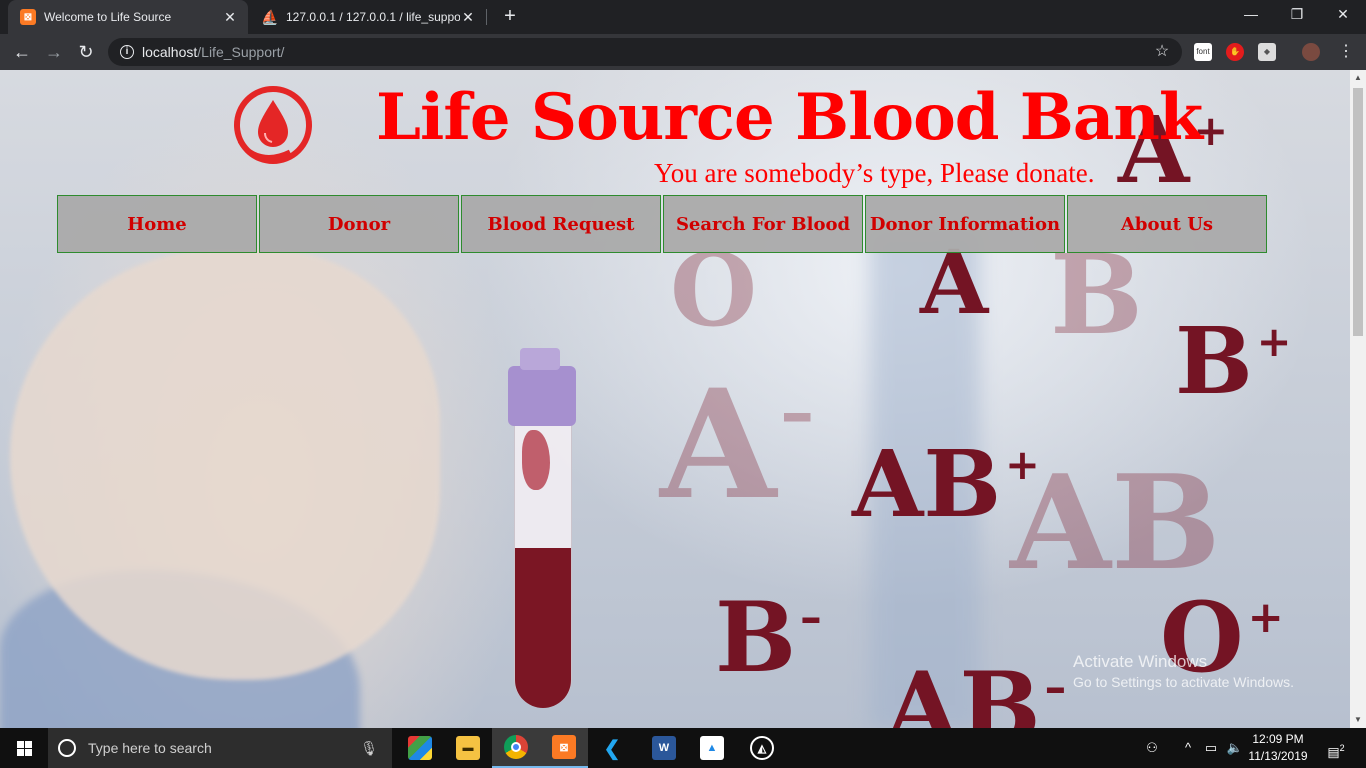 This screenshot has height=768, width=1366. I want to click on nav-blood-request: Blood Request, so click(561, 224).